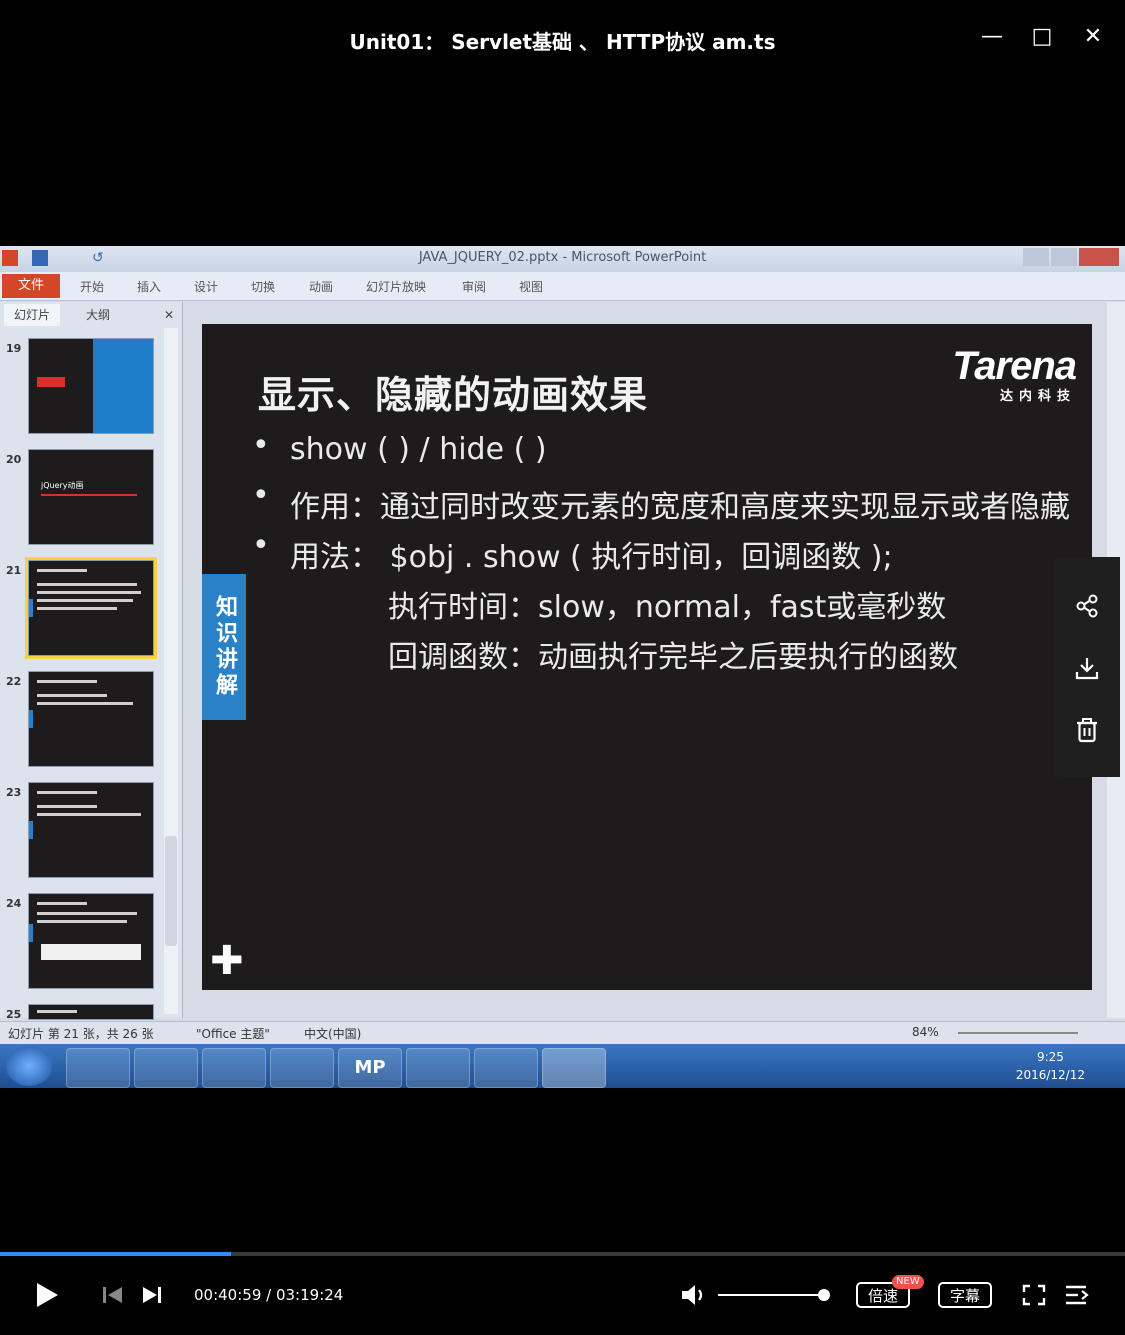 The width and height of the screenshot is (1125, 1335). I want to click on bullet-text: 作用：通过同时改变元素的宽度和高度来实现显示或者隐藏, so click(680, 507).